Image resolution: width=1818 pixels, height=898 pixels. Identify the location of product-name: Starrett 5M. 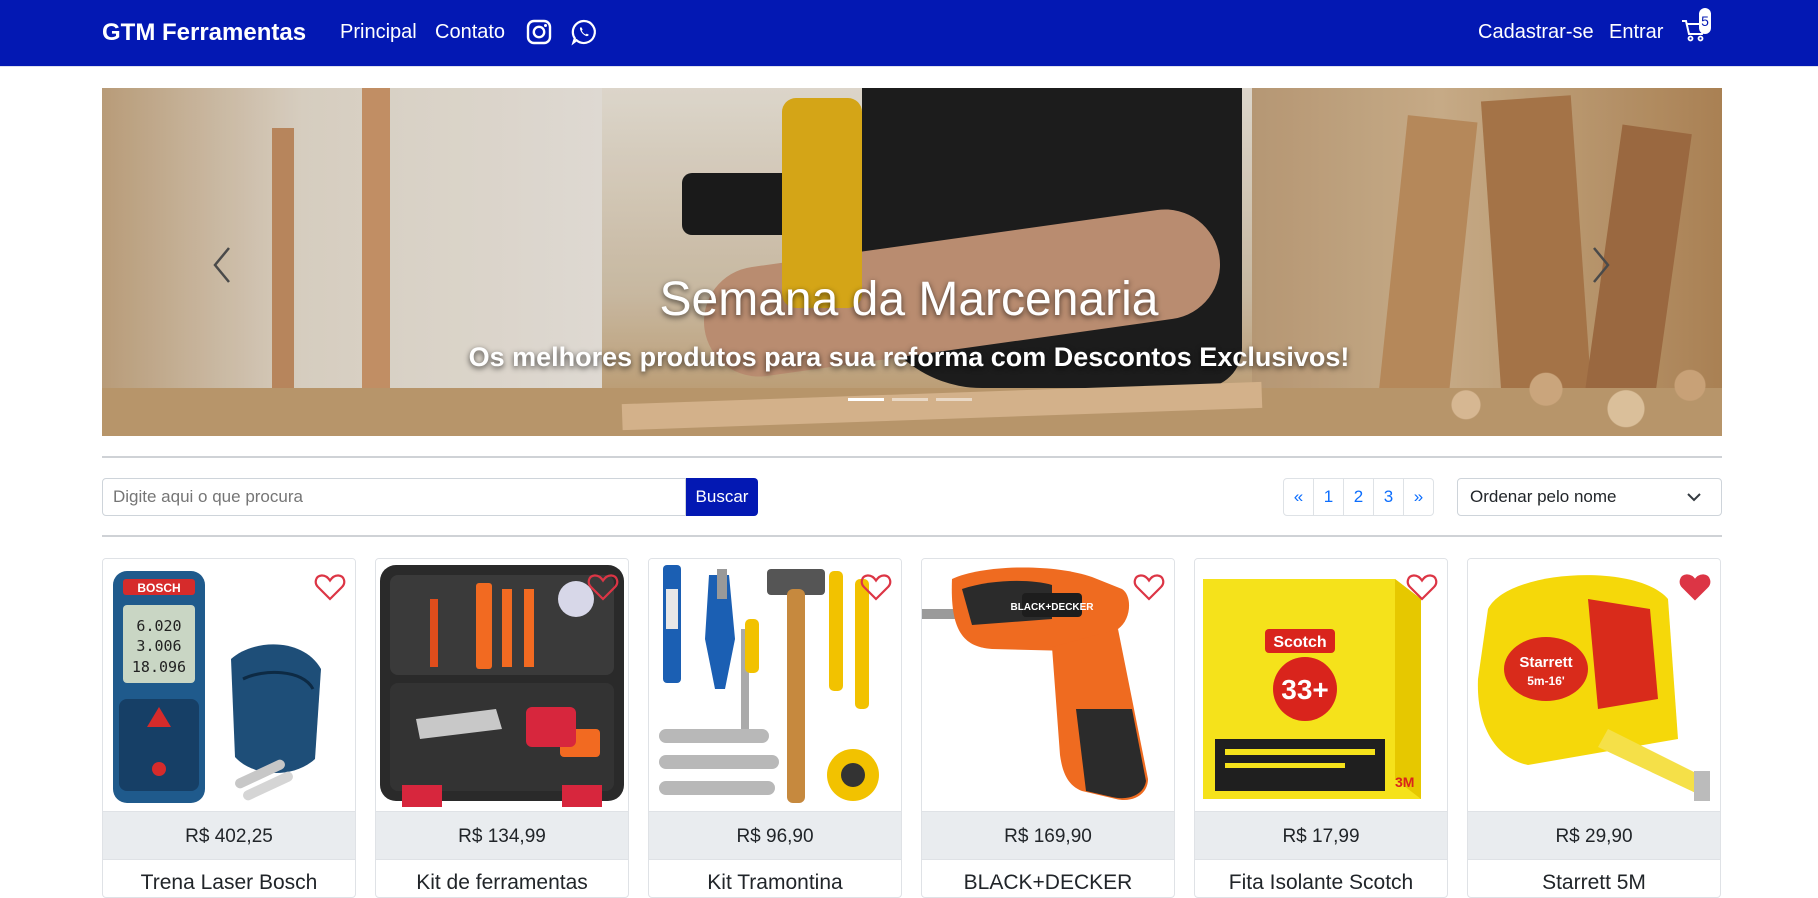
(1594, 883).